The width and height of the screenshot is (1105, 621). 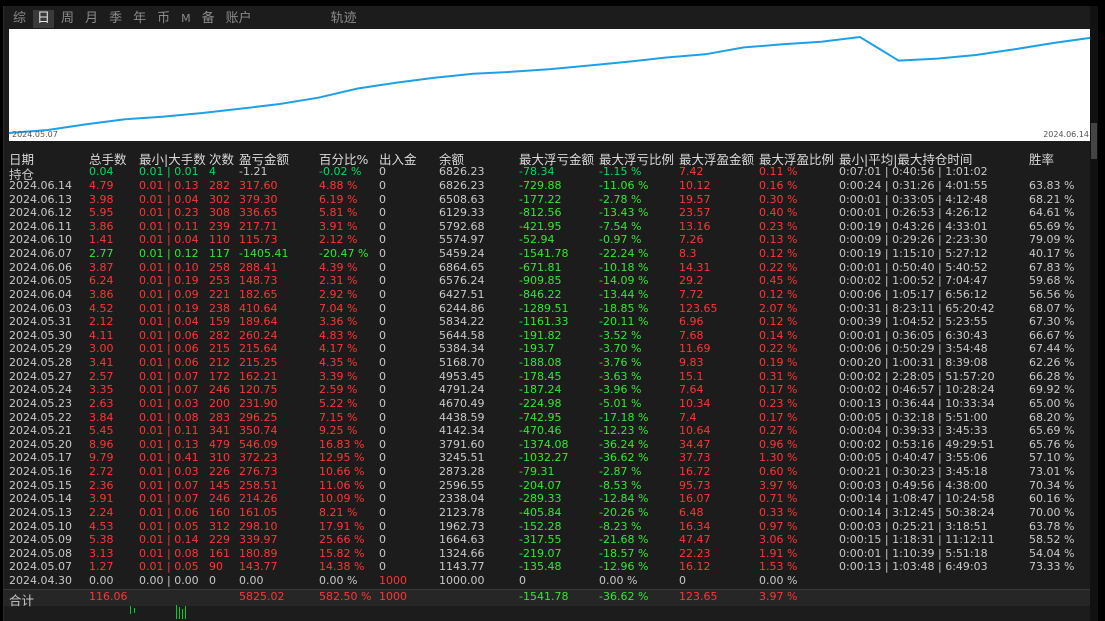 What do you see at coordinates (1094, 313) in the screenshot?
I see `vertical-scrollbar` at bounding box center [1094, 313].